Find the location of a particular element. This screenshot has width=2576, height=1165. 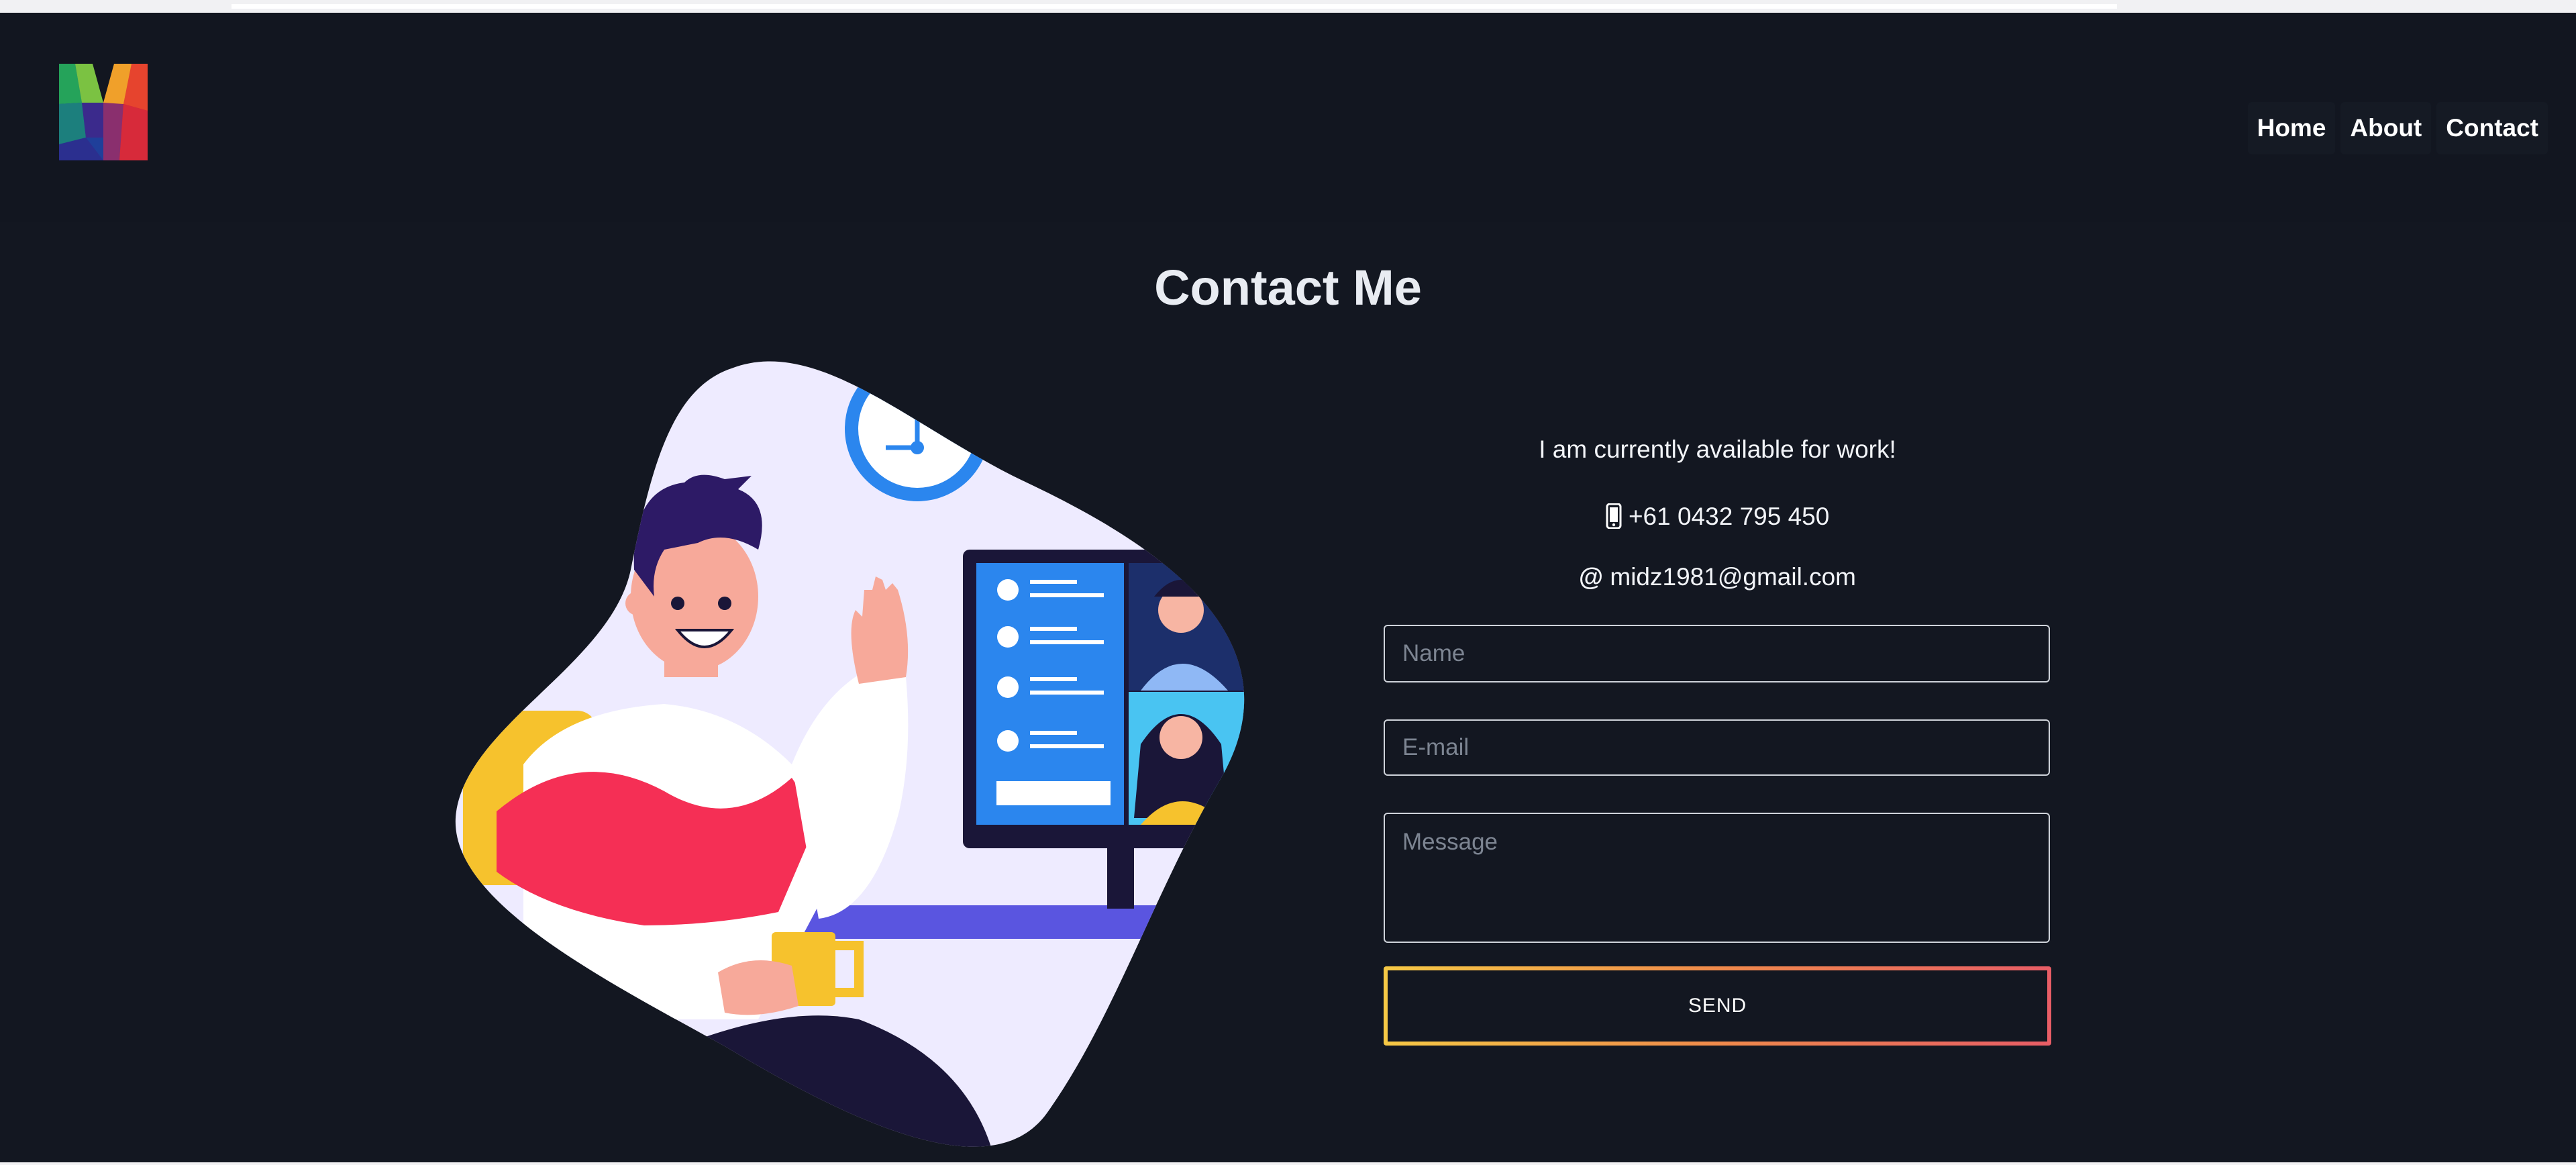

availability-text: I am currently available for work! is located at coordinates (1717, 449).